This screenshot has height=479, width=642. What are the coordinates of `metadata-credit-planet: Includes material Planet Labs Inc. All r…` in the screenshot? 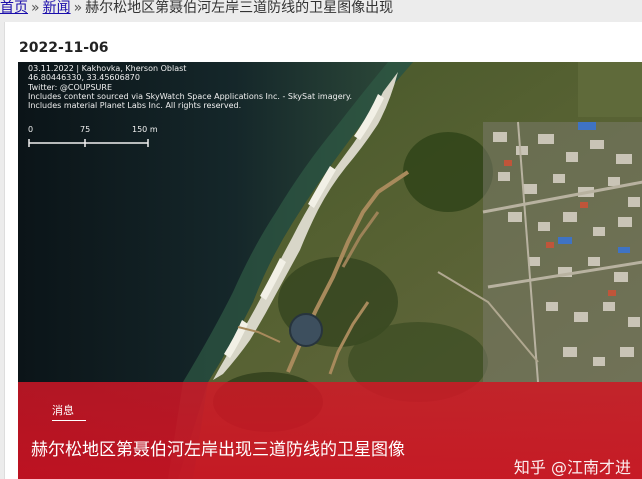 It's located at (135, 106).